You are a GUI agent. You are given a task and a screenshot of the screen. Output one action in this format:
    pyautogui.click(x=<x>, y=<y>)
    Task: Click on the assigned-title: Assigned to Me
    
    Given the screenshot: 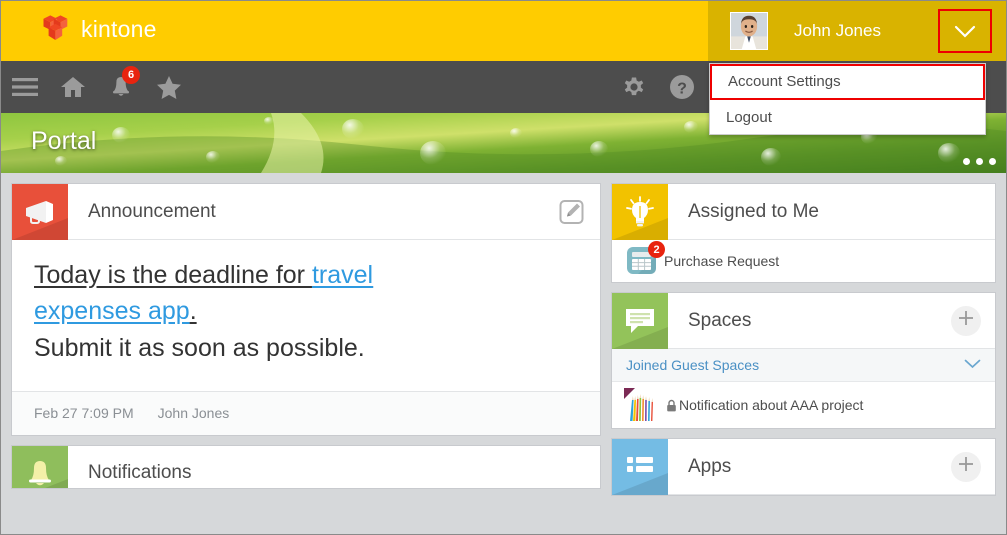 What is the action you would take?
    pyautogui.click(x=753, y=211)
    